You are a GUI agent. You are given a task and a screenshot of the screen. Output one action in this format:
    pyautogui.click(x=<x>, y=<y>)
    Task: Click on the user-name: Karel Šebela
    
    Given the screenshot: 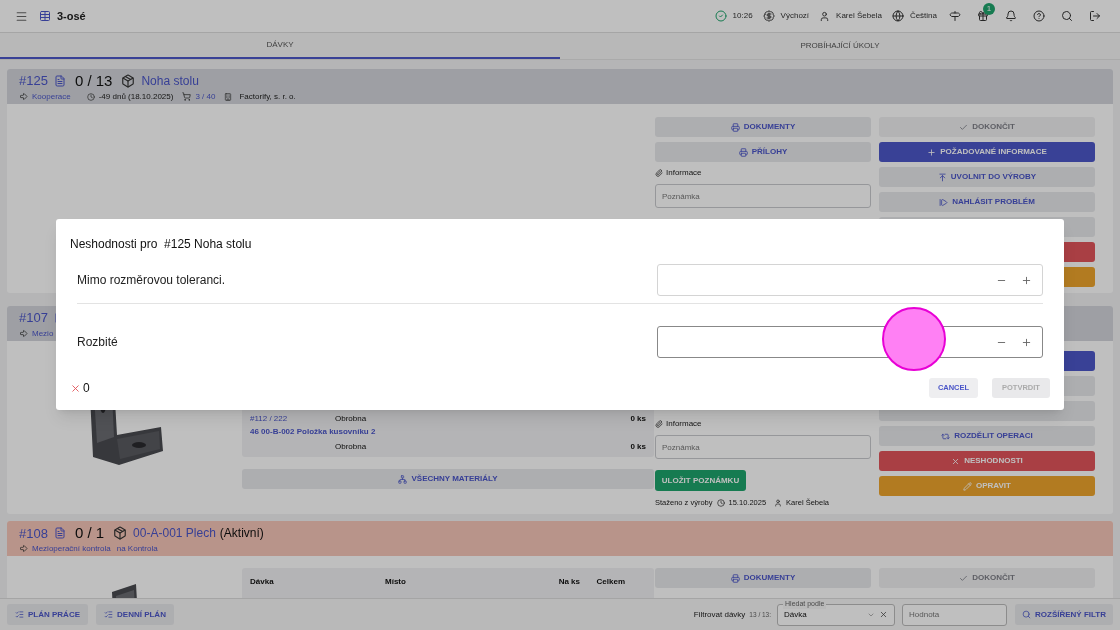 What is the action you would take?
    pyautogui.click(x=859, y=16)
    